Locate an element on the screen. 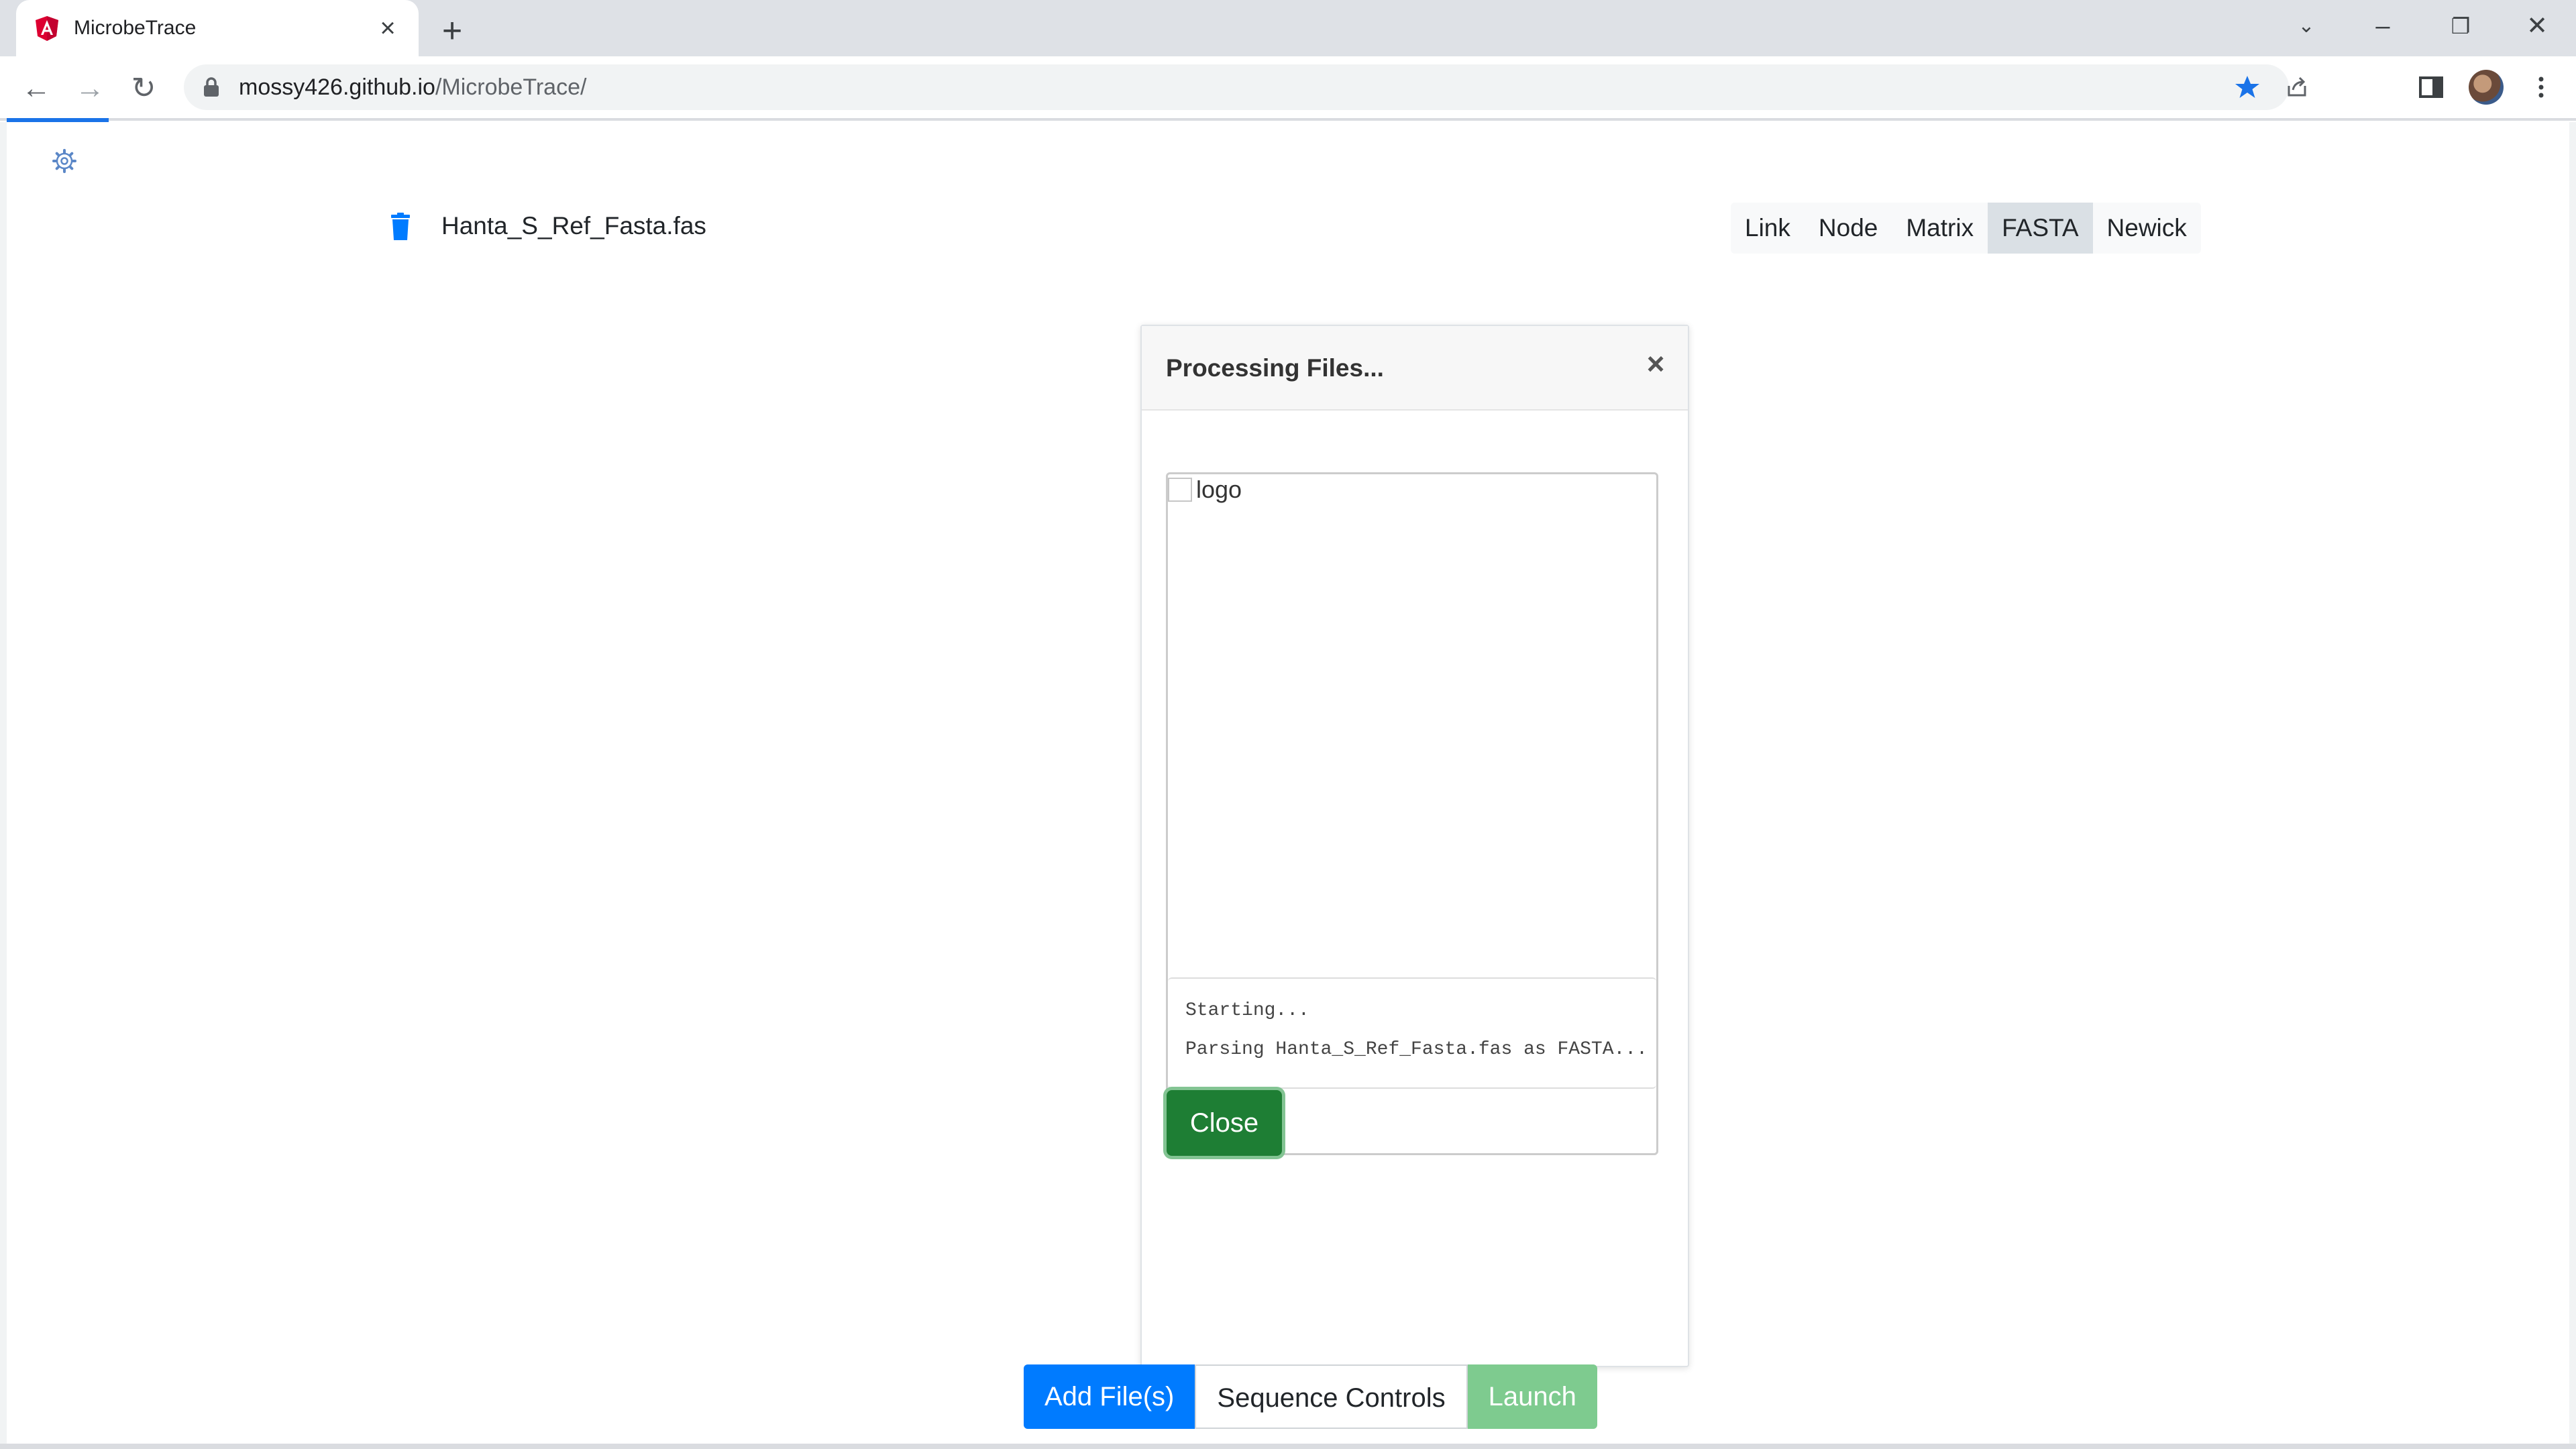 This screenshot has height=1449, width=2576. bookmark-star-icon is located at coordinates (2247, 87).